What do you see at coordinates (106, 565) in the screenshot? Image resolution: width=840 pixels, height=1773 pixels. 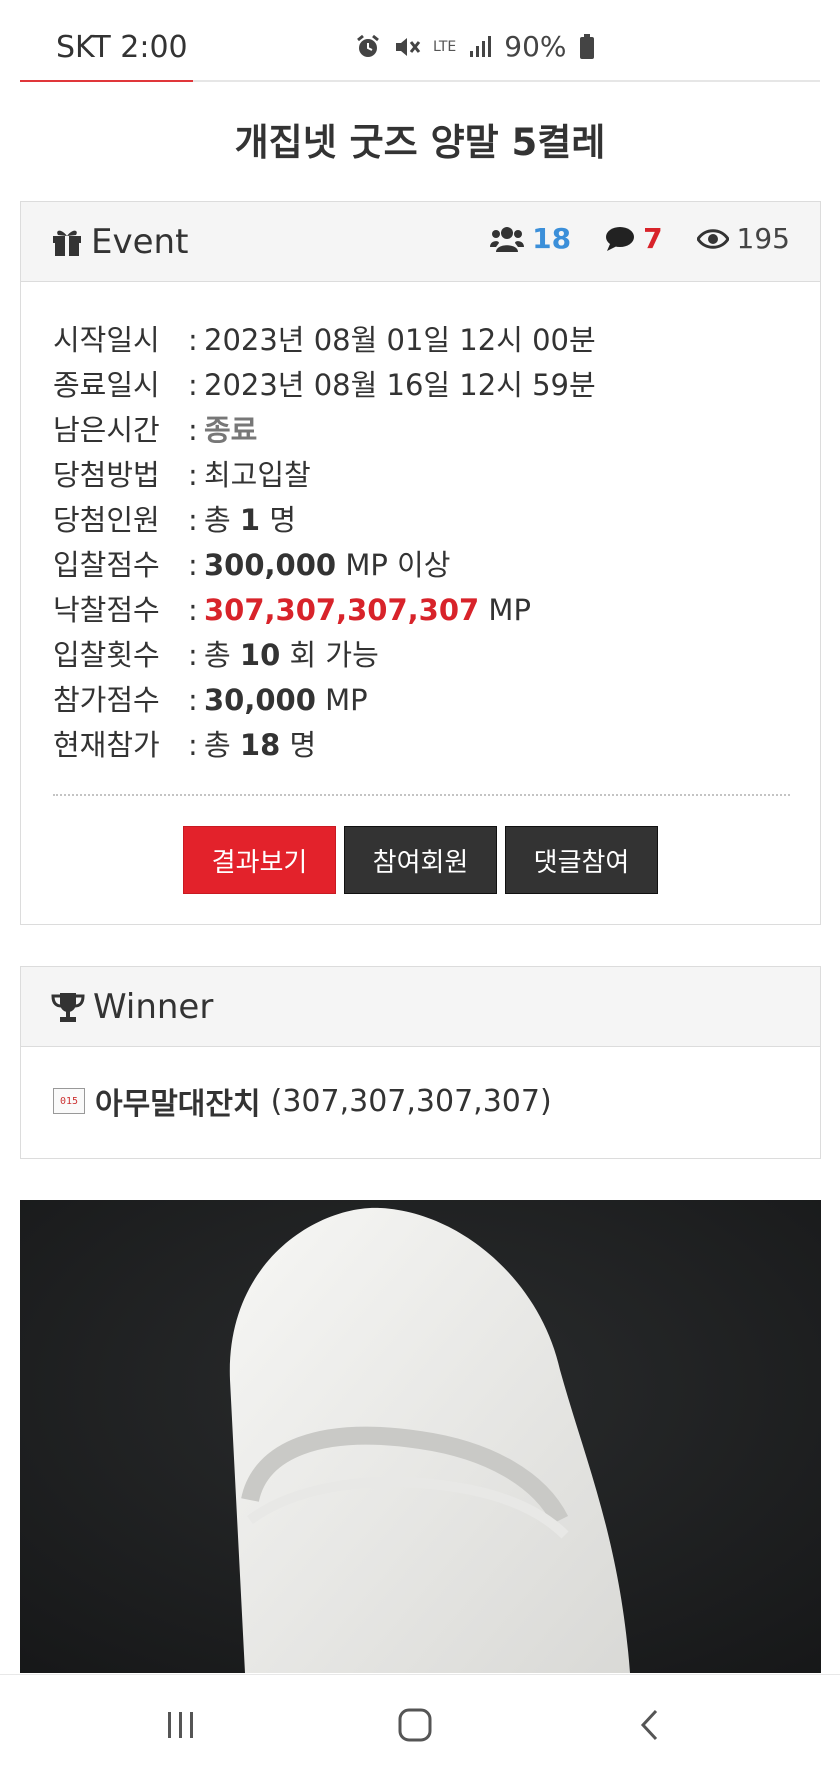 I see `info-label: 입찰점수` at bounding box center [106, 565].